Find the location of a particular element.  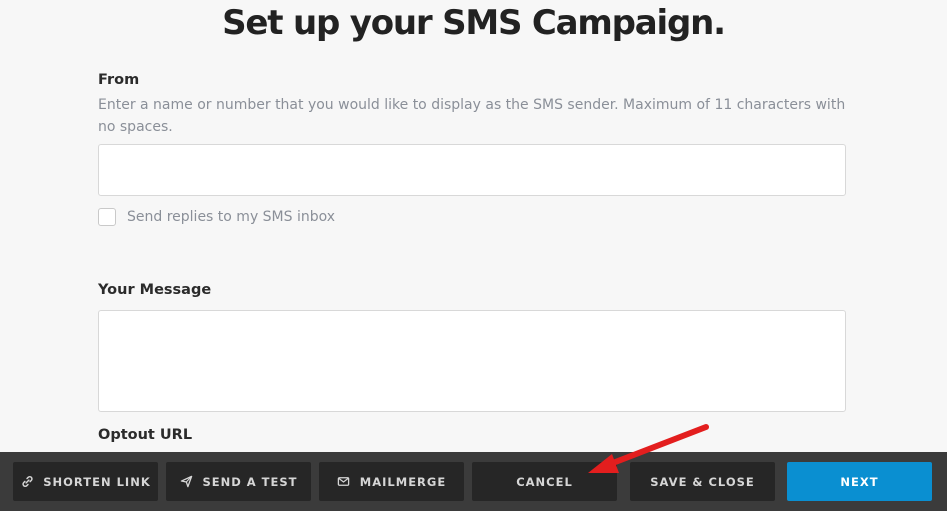

next-button: NEXT is located at coordinates (859, 481).